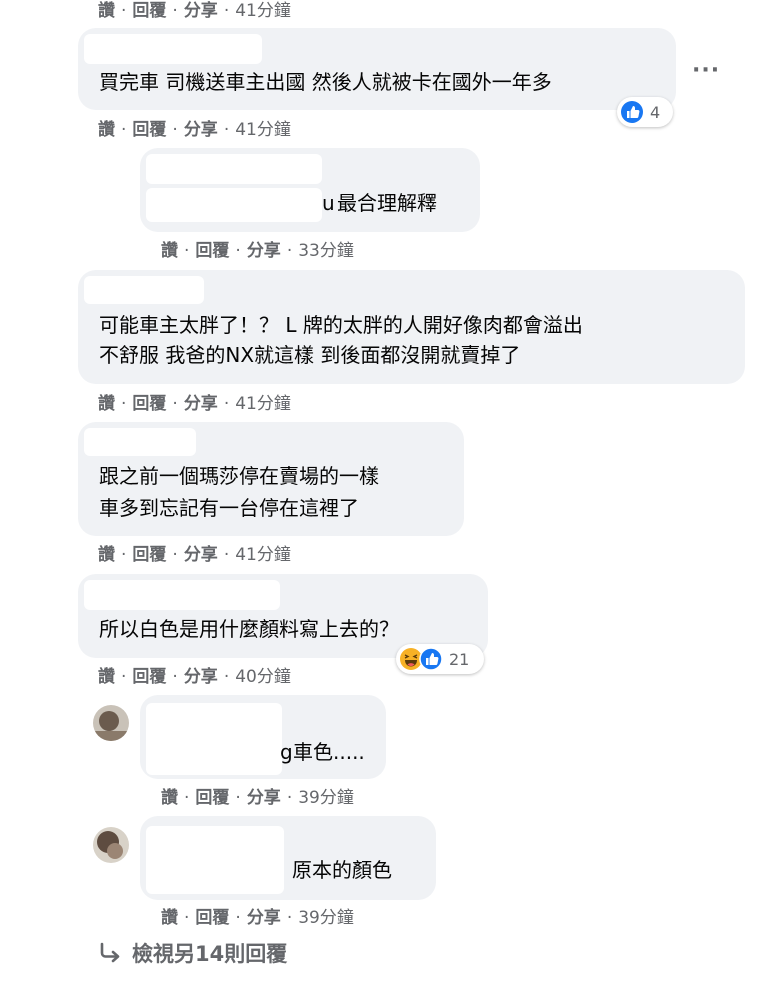 The image size is (760, 989). What do you see at coordinates (263, 677) in the screenshot?
I see `comment-timestamp: 40分鐘` at bounding box center [263, 677].